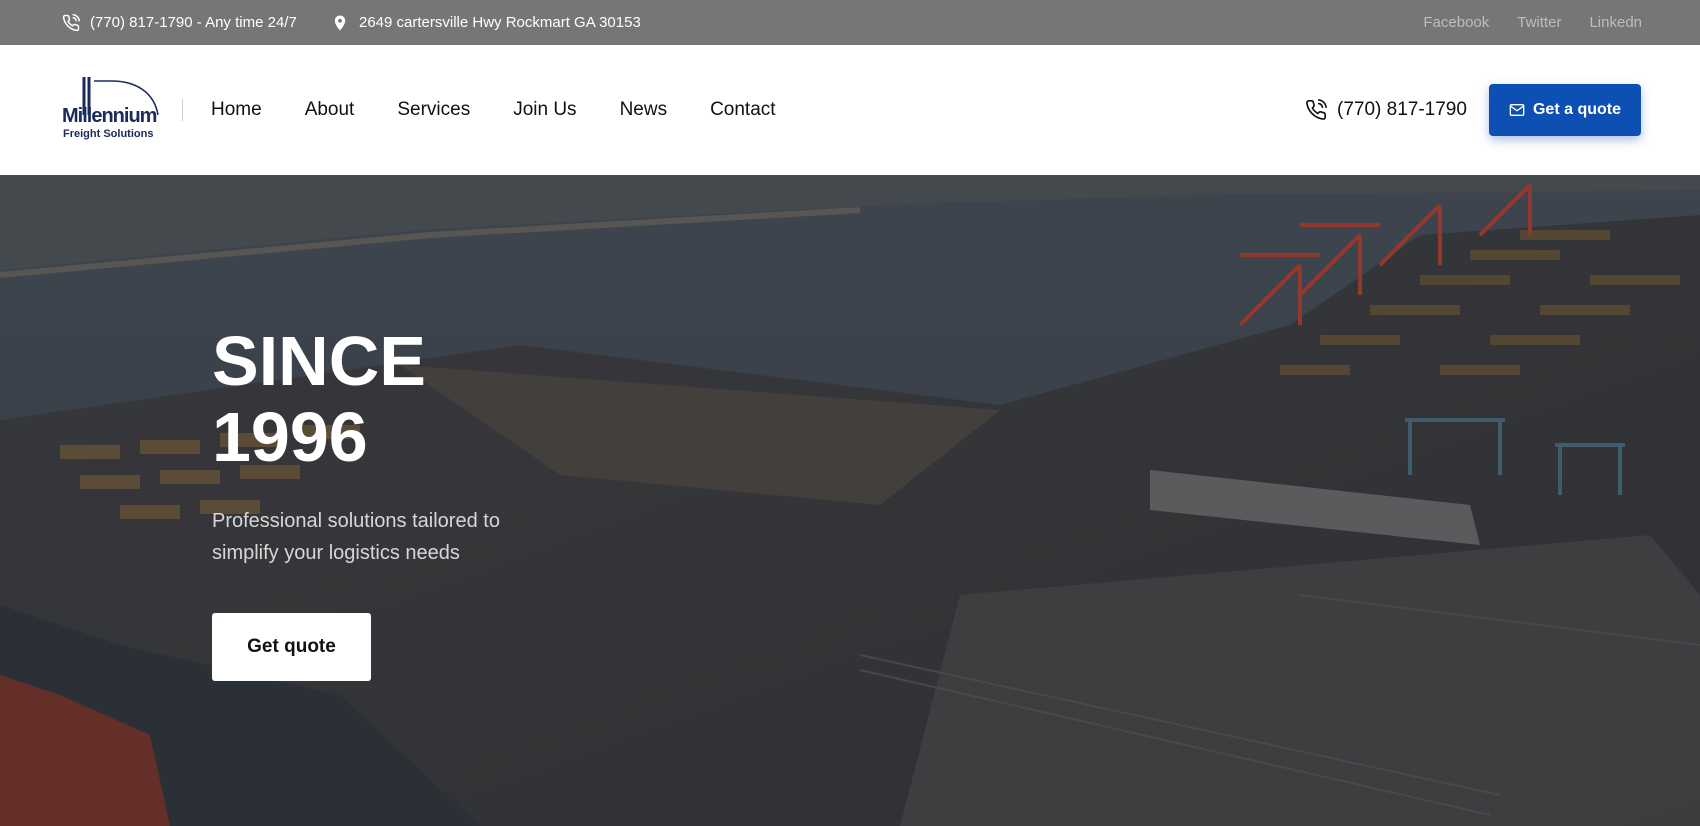 The height and width of the screenshot is (826, 1700). I want to click on logo-subtitle: Freight Solutions, so click(108, 134).